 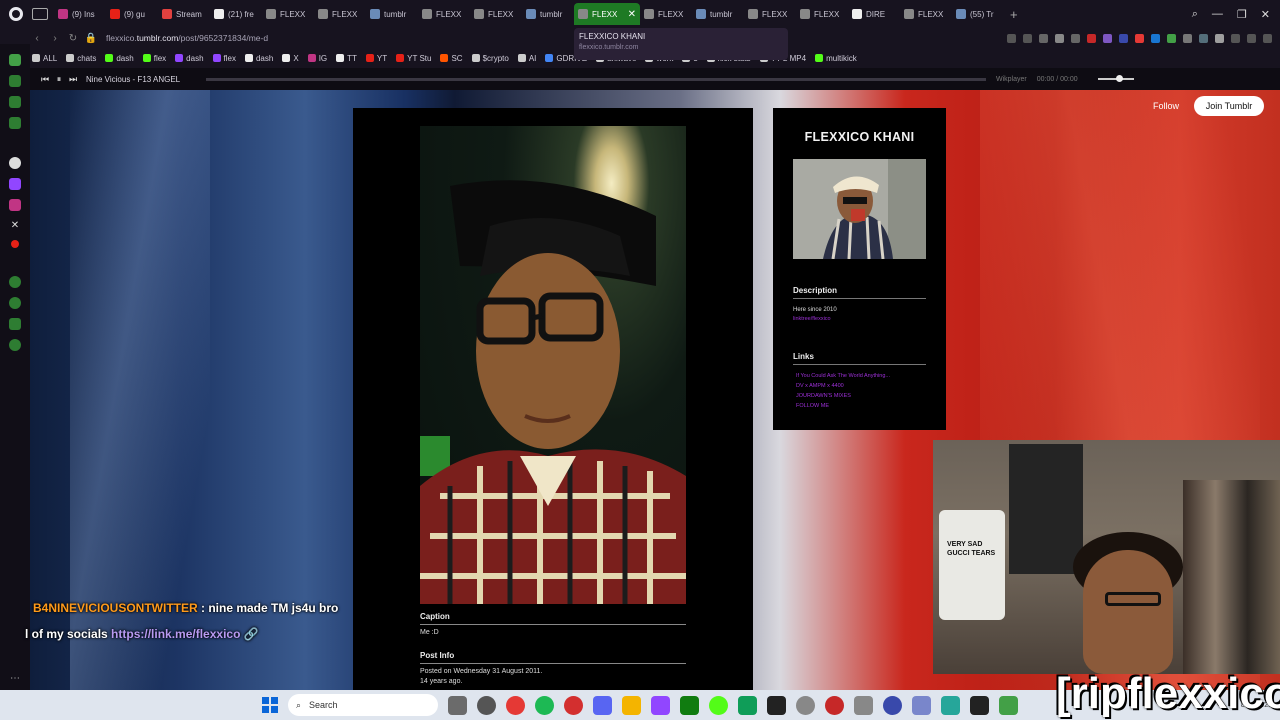 What do you see at coordinates (874, 14) in the screenshot?
I see `browser-tab: DIRE` at bounding box center [874, 14].